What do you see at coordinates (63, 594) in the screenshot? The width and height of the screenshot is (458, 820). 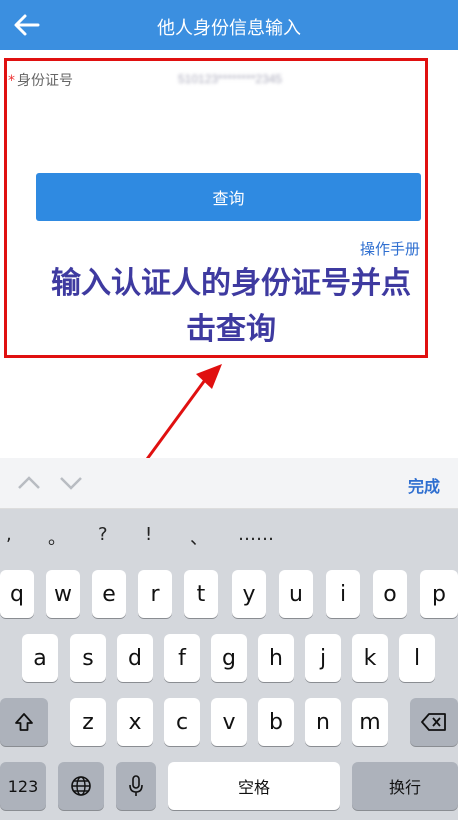 I see `key-w: w` at bounding box center [63, 594].